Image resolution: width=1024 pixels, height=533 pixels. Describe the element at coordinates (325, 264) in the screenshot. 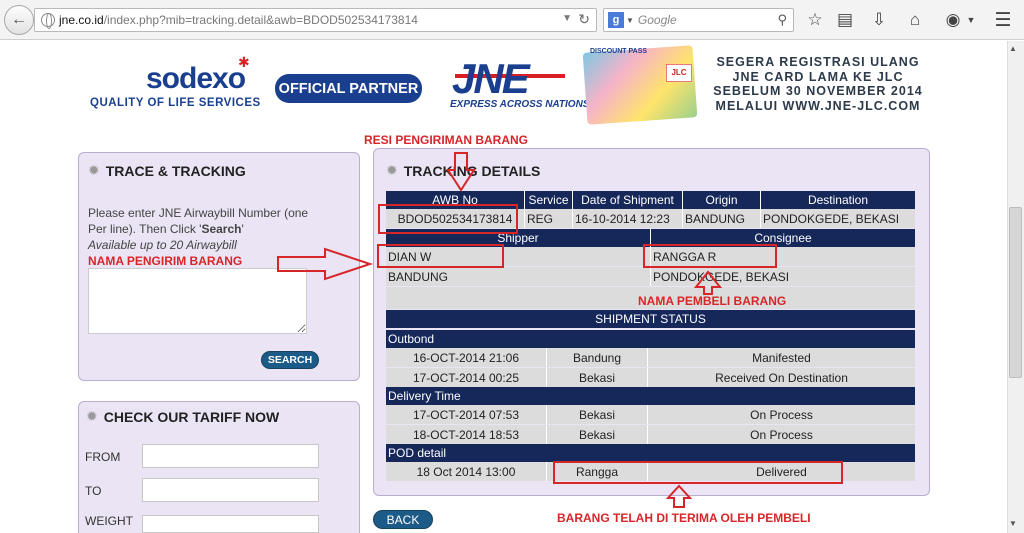

I see `right-arrow-icon` at that location.